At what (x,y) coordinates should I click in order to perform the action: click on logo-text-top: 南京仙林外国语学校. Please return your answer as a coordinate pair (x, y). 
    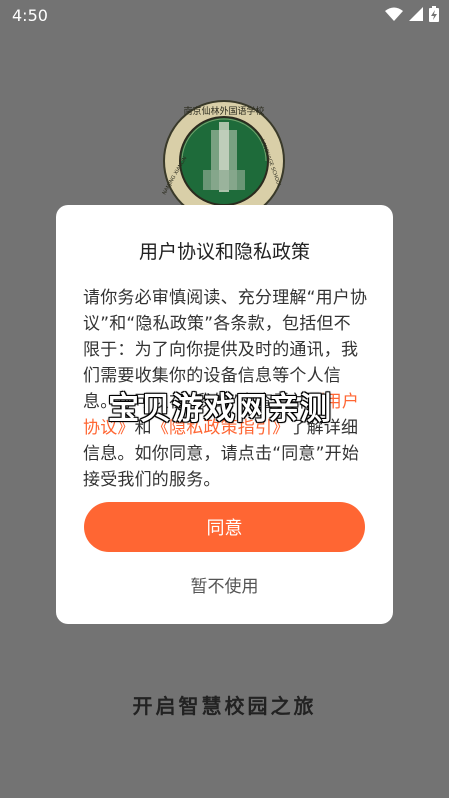
    Looking at the image, I should click on (223, 111).